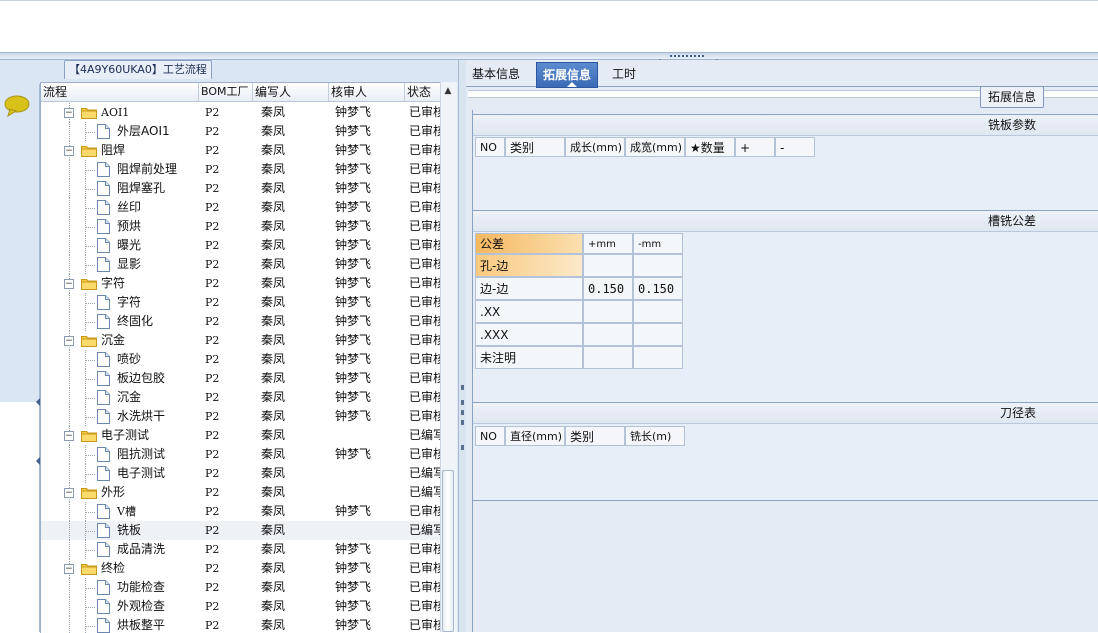  Describe the element at coordinates (535, 147) in the screenshot. I see `col-category: 类别` at that location.